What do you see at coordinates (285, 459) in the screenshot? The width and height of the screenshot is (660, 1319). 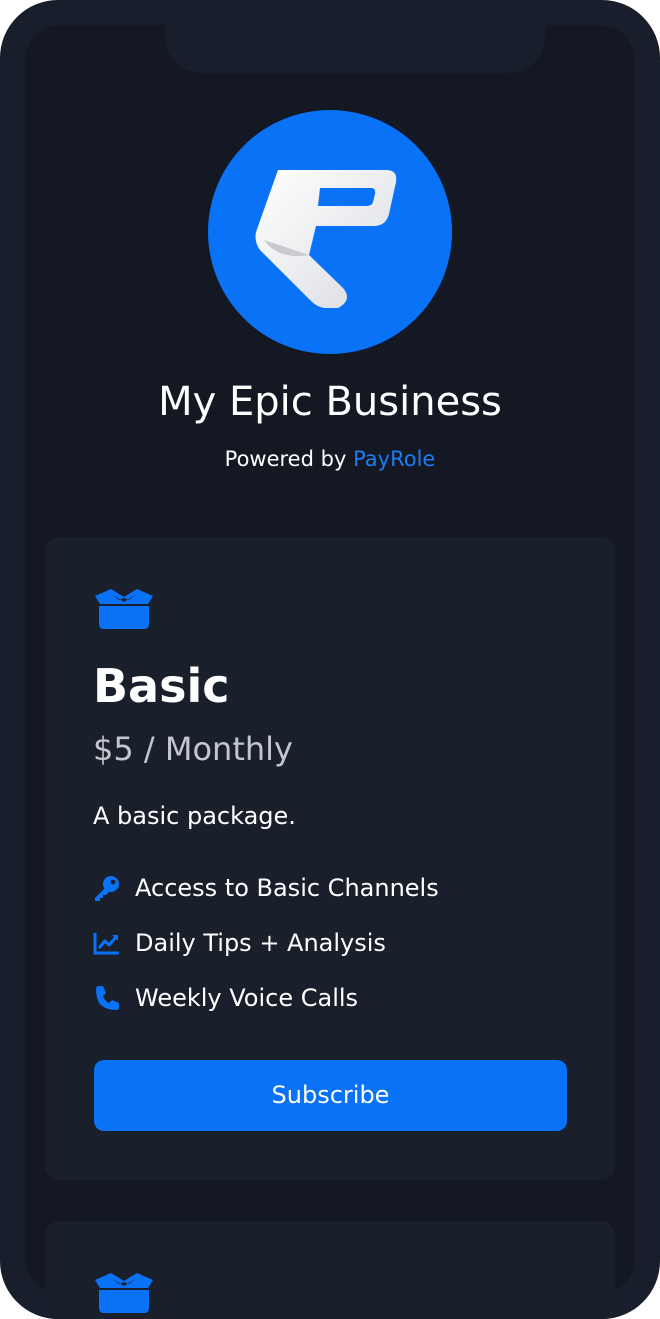 I see `powered-by-label: Powered by` at bounding box center [285, 459].